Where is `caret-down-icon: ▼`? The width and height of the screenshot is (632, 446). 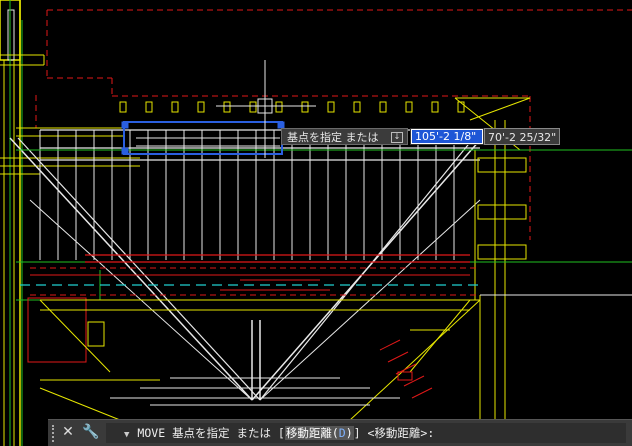 caret-down-icon: ▼ is located at coordinates (126, 435).